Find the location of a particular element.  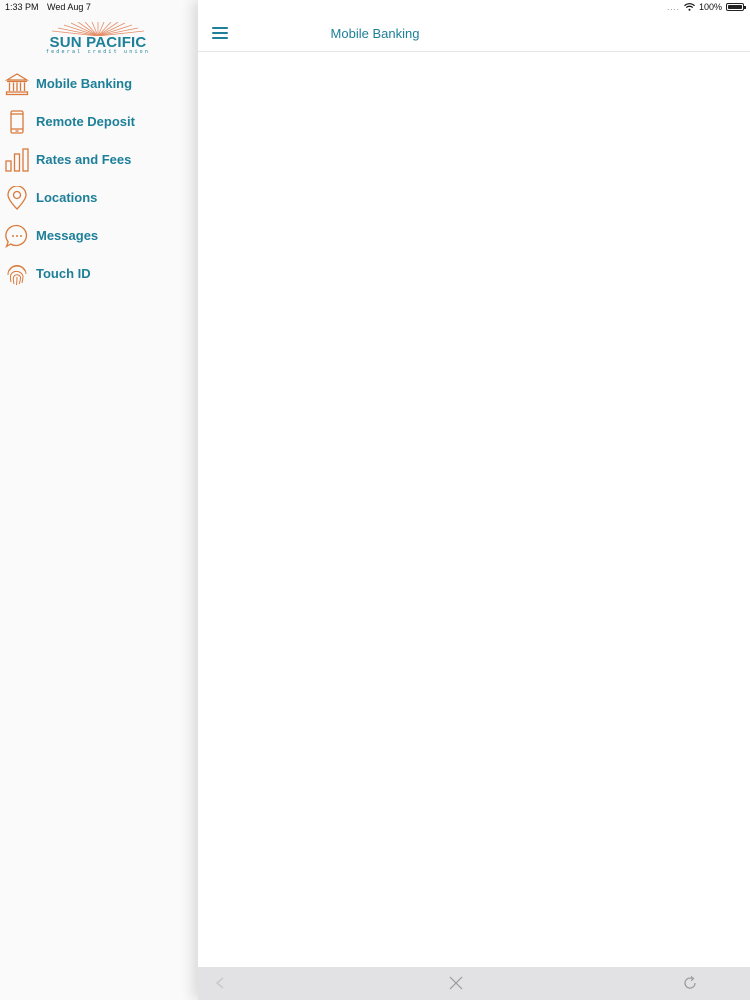

wifi-icon is located at coordinates (689, 7).